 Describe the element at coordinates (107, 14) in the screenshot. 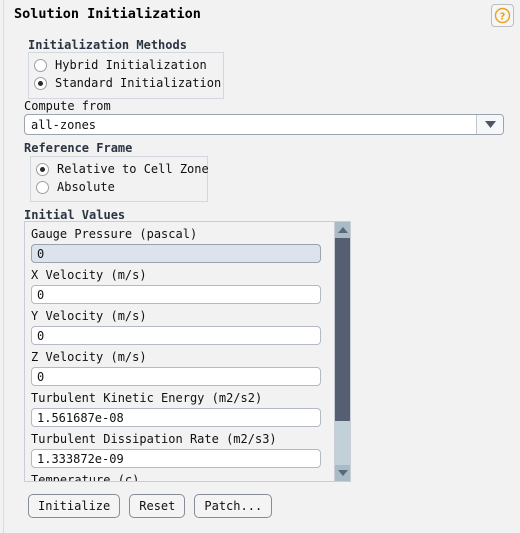

I see `page-title: Solution Initialization` at that location.